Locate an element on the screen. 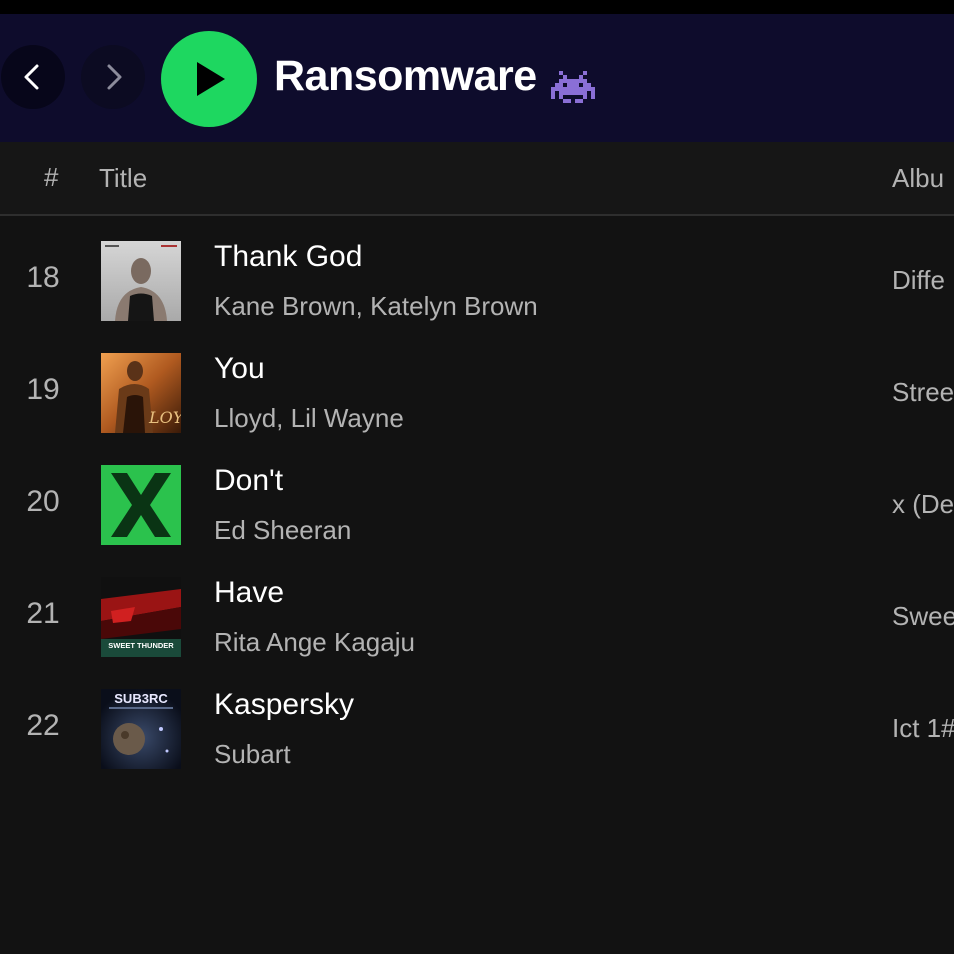 Image resolution: width=954 pixels, height=954 pixels. album-art-text: SWEET THUNDER is located at coordinates (141, 645).